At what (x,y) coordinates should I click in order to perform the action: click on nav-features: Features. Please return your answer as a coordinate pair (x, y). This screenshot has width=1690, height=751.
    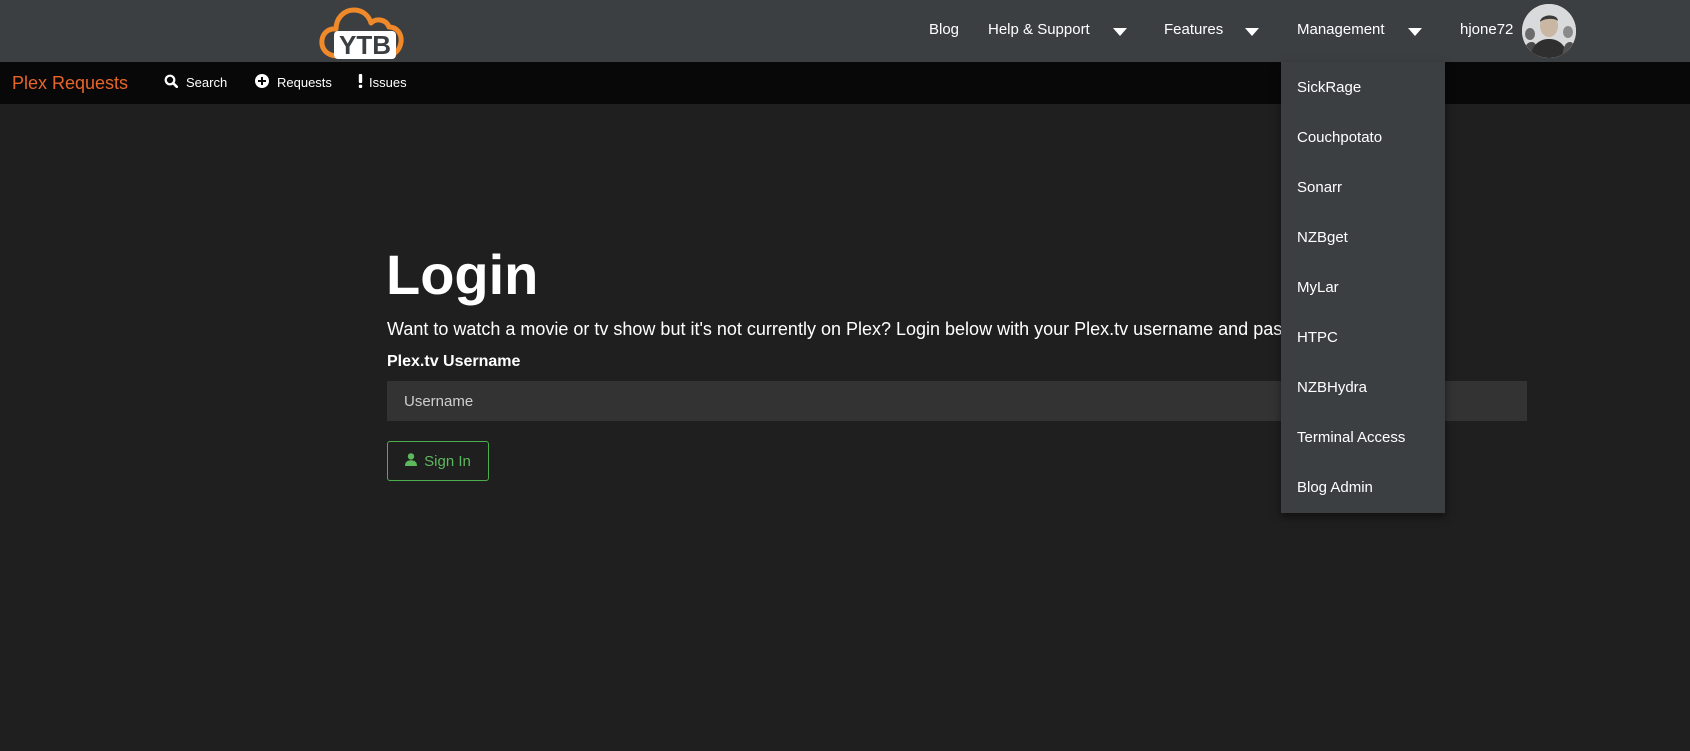
    Looking at the image, I should click on (1193, 30).